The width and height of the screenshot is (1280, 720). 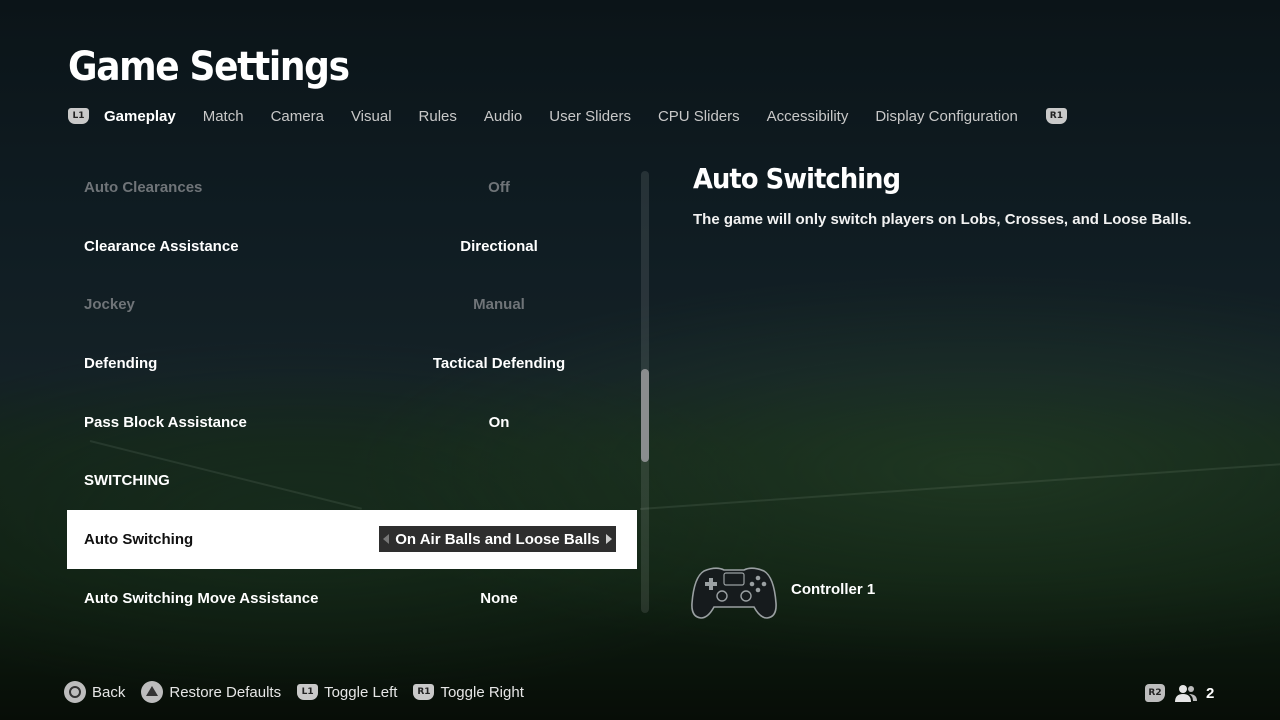 I want to click on setting-value: On Air Balls and Loose Balls, so click(x=497, y=539).